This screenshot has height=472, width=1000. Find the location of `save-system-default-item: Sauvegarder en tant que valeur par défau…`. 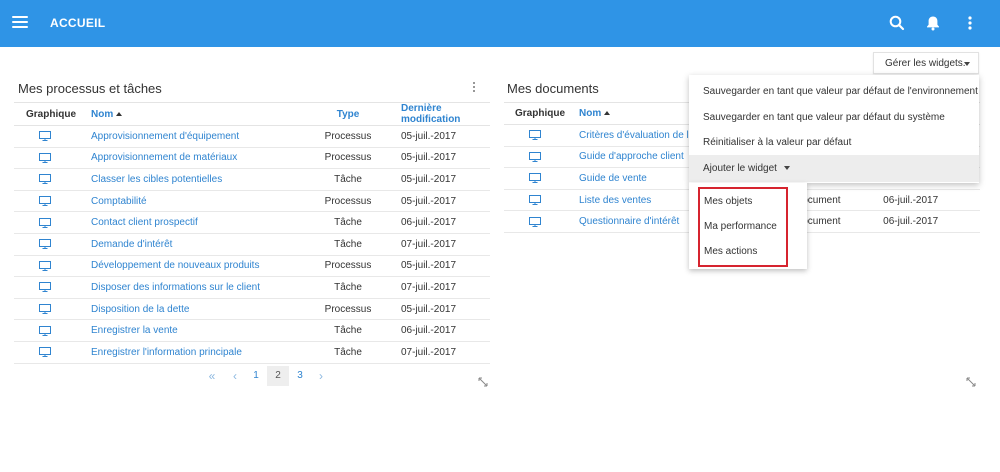

save-system-default-item: Sauvegarder en tant que valeur par défau… is located at coordinates (834, 117).